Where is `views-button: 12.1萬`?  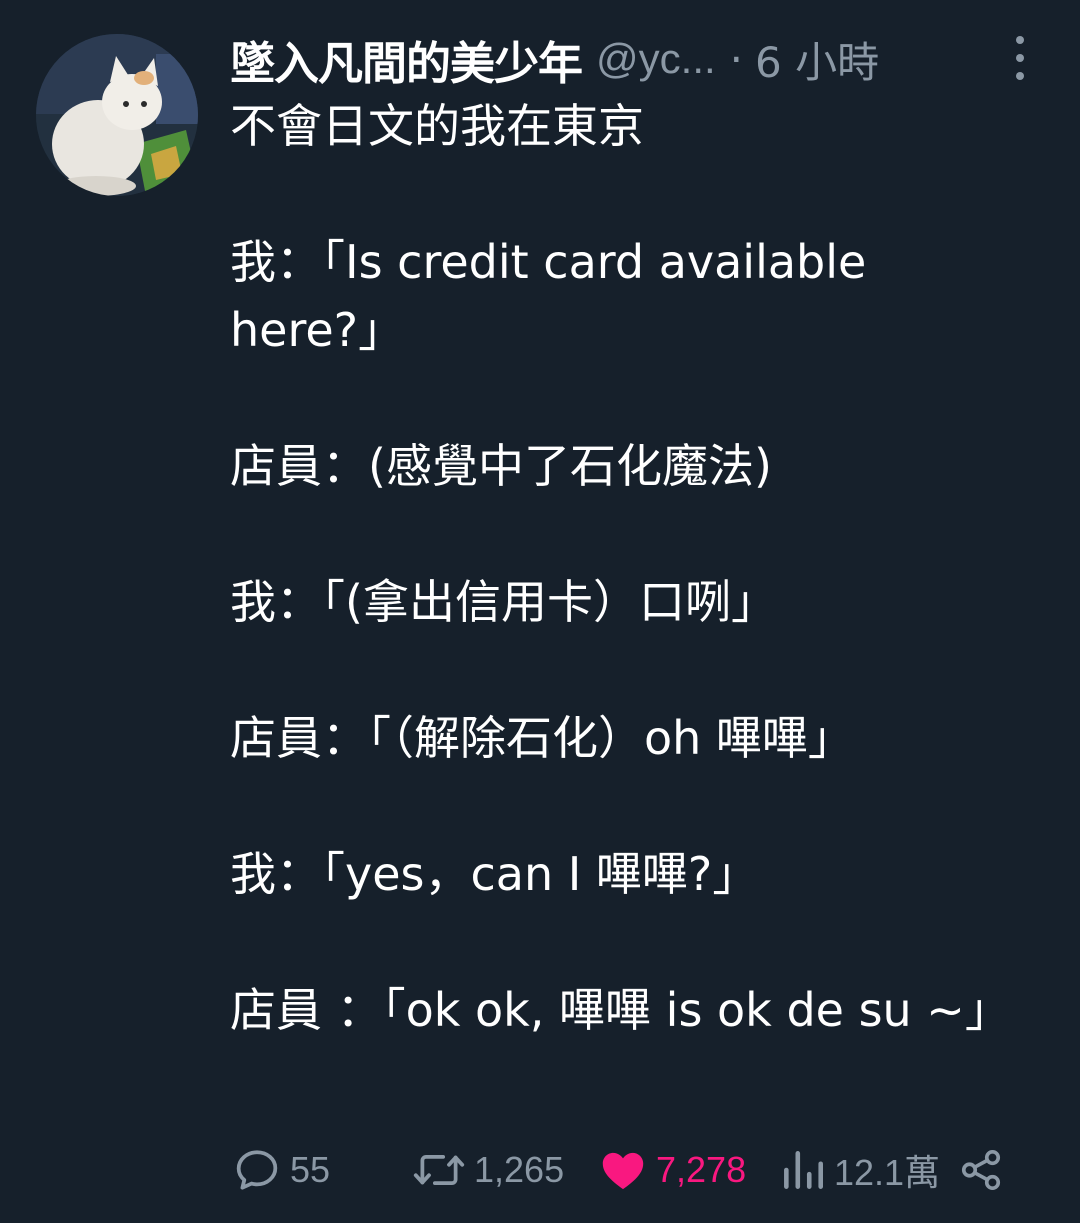
views-button: 12.1萬 is located at coordinates (860, 1170).